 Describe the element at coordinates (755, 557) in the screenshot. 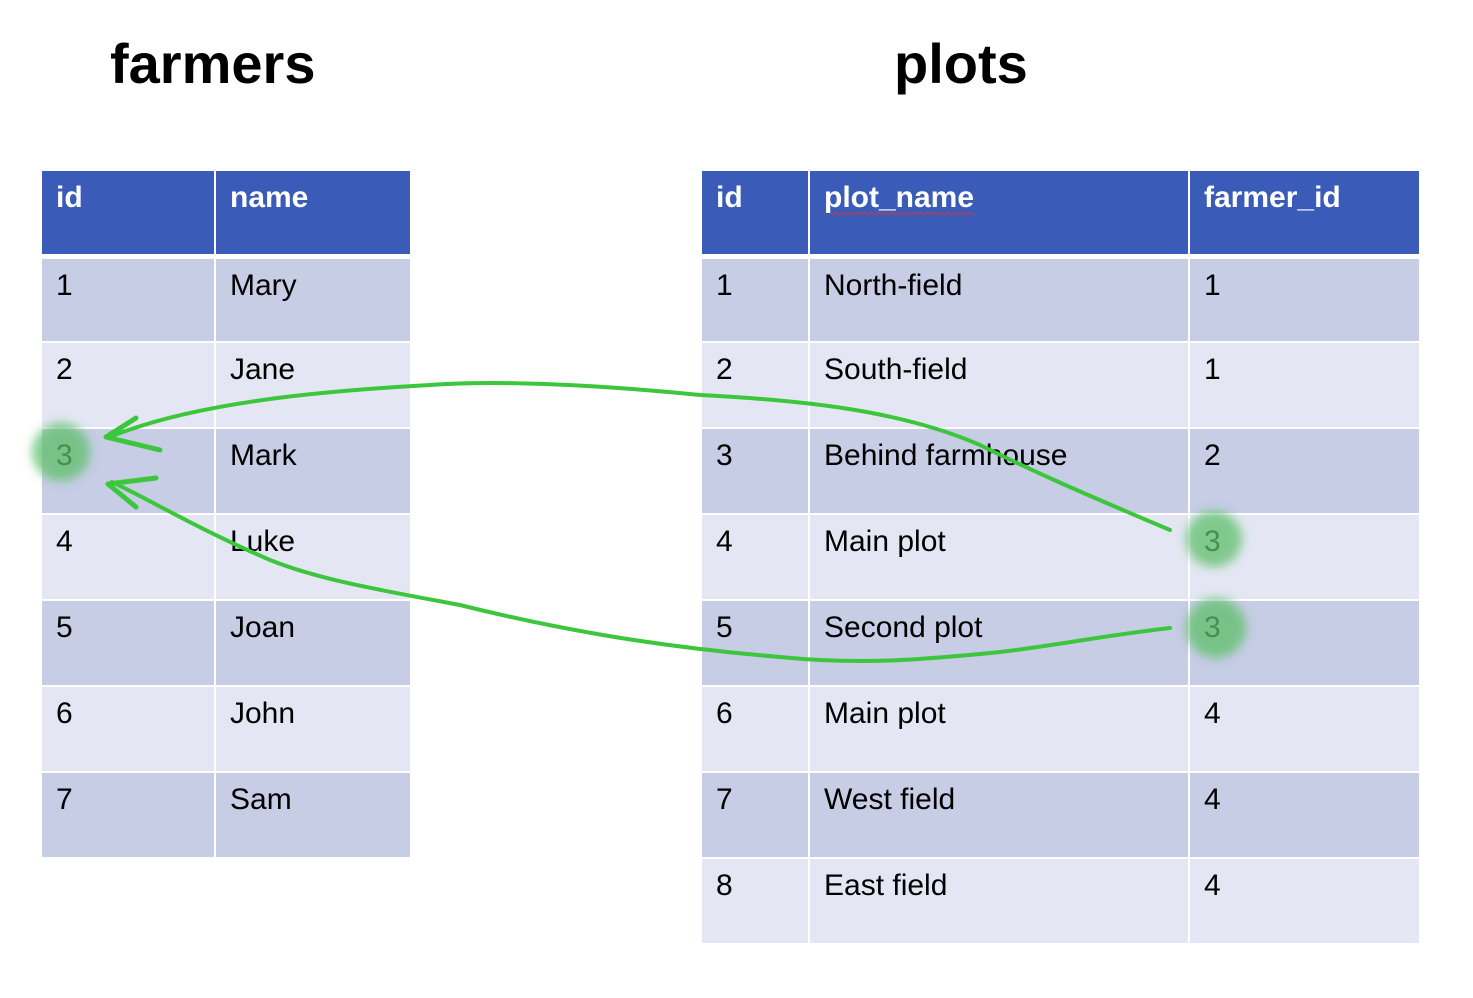

I see `plot-id-cell: 4` at that location.